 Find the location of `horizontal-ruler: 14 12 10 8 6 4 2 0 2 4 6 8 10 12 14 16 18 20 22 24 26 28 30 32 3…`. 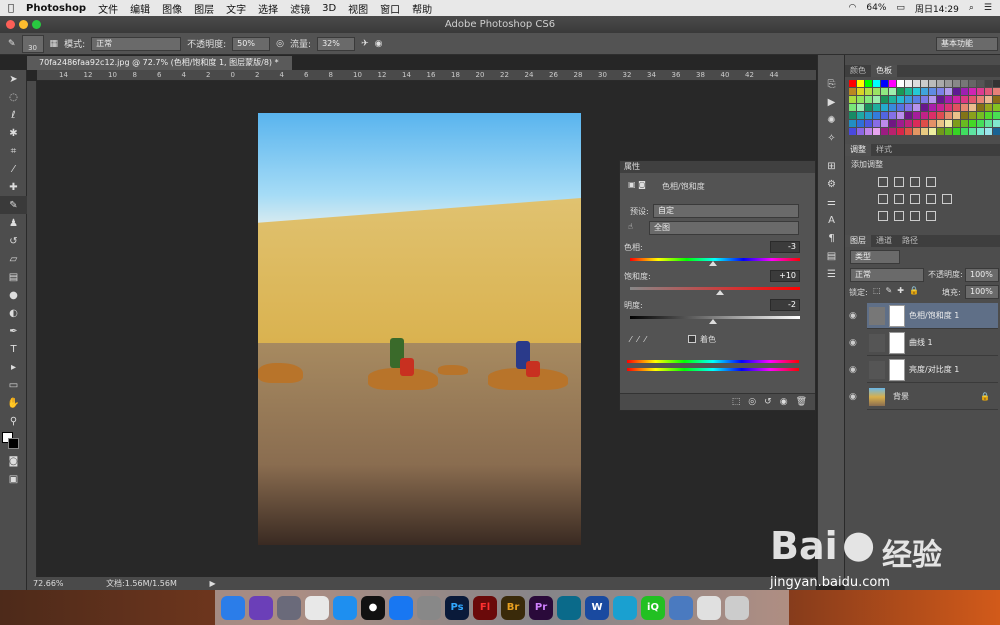

horizontal-ruler: 14 12 10 8 6 4 2 0 2 4 6 8 10 12 14 16 18 20 22 24 26 28 30 32 3… is located at coordinates (426, 75).